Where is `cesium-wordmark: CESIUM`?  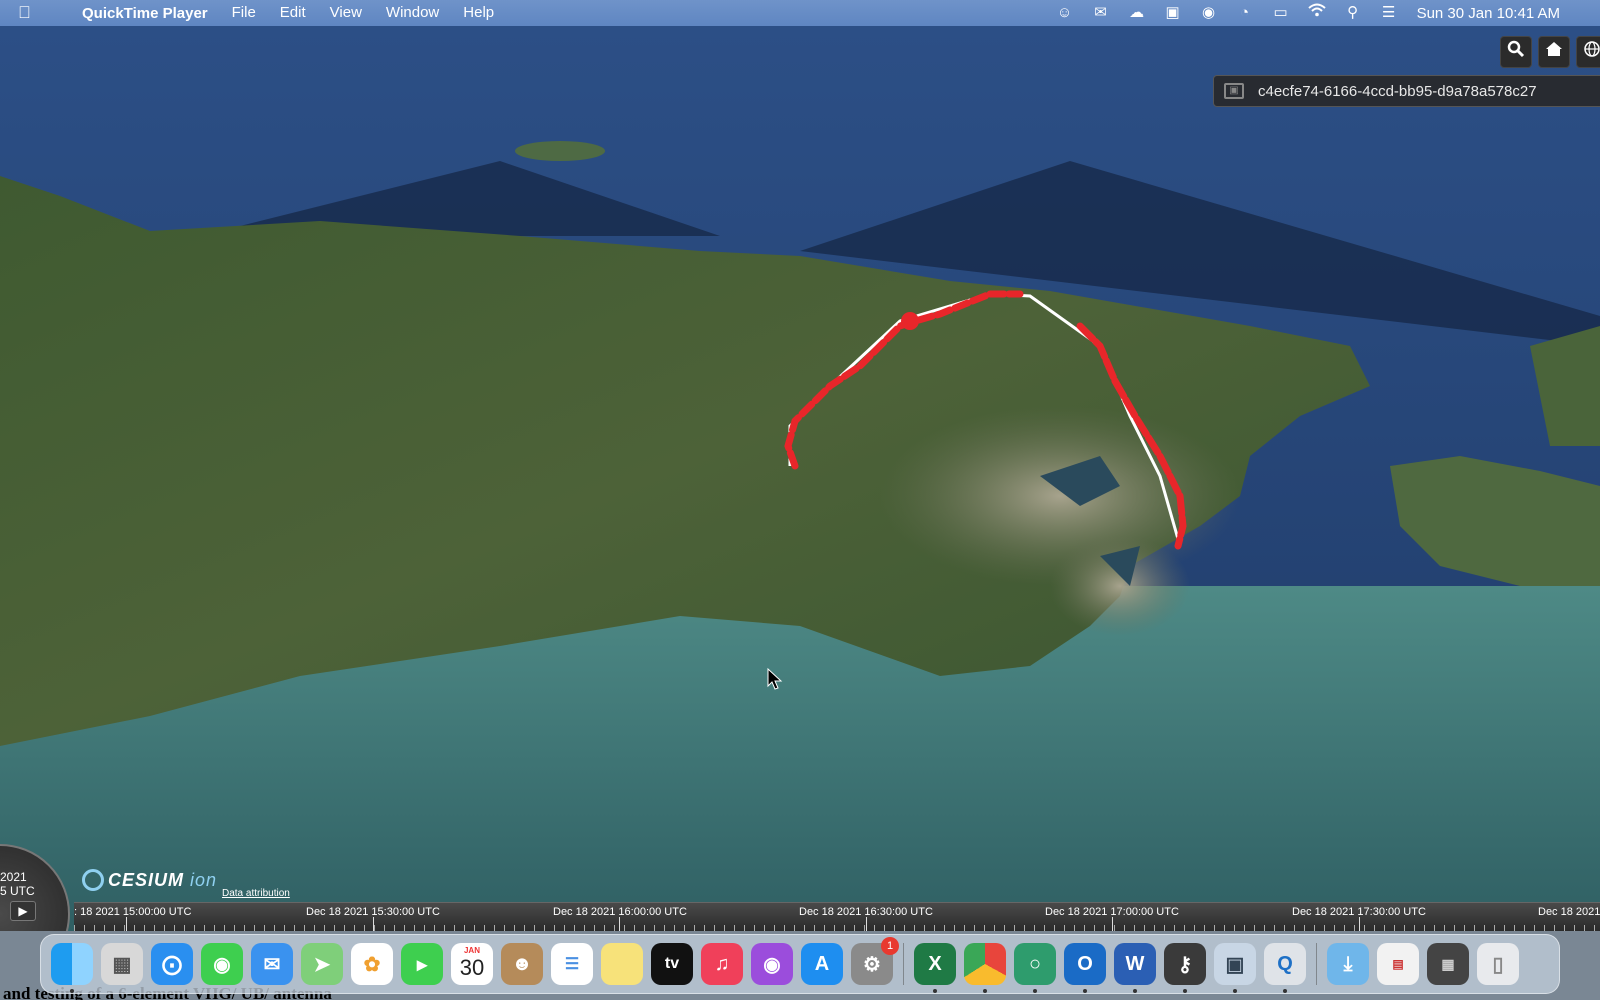
cesium-wordmark: CESIUM is located at coordinates (146, 879).